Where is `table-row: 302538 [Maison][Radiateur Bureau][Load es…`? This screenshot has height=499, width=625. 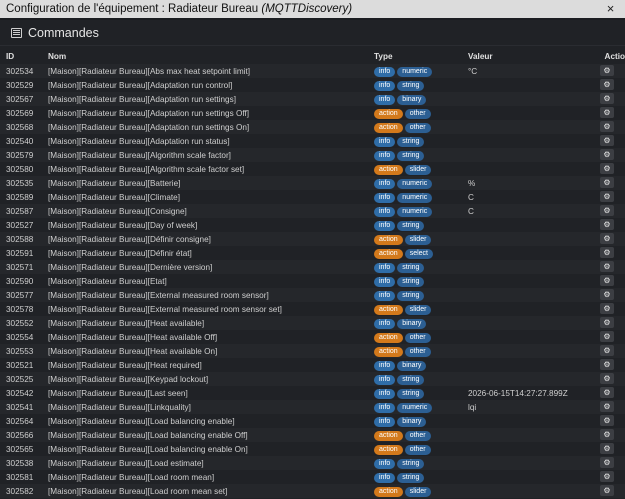 table-row: 302538 [Maison][Radiateur Bureau][Load es… is located at coordinates (312, 463).